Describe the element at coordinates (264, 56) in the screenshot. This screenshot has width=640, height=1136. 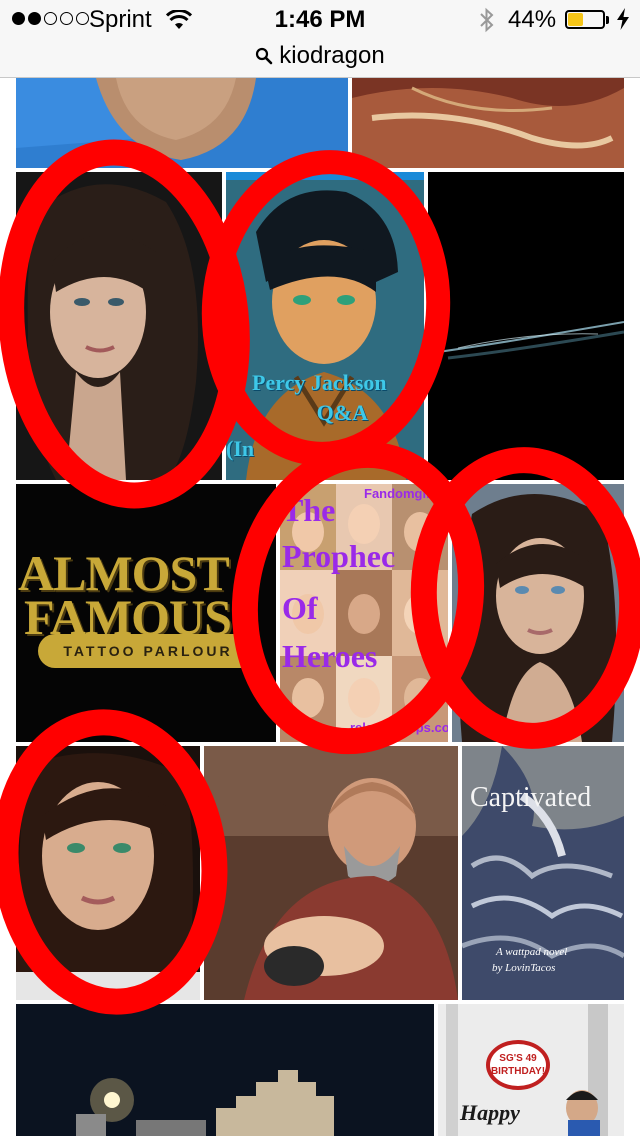
I see `search-icon` at that location.